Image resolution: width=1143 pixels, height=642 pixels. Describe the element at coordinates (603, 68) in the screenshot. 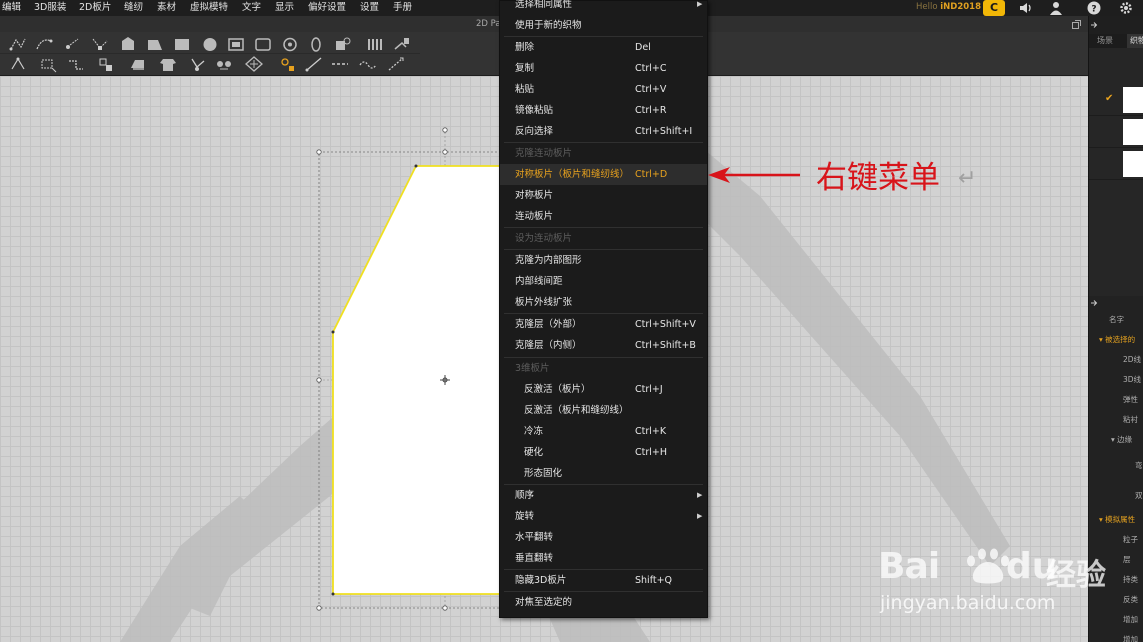

I see `menu-item: 复制 Ctrl+C` at that location.